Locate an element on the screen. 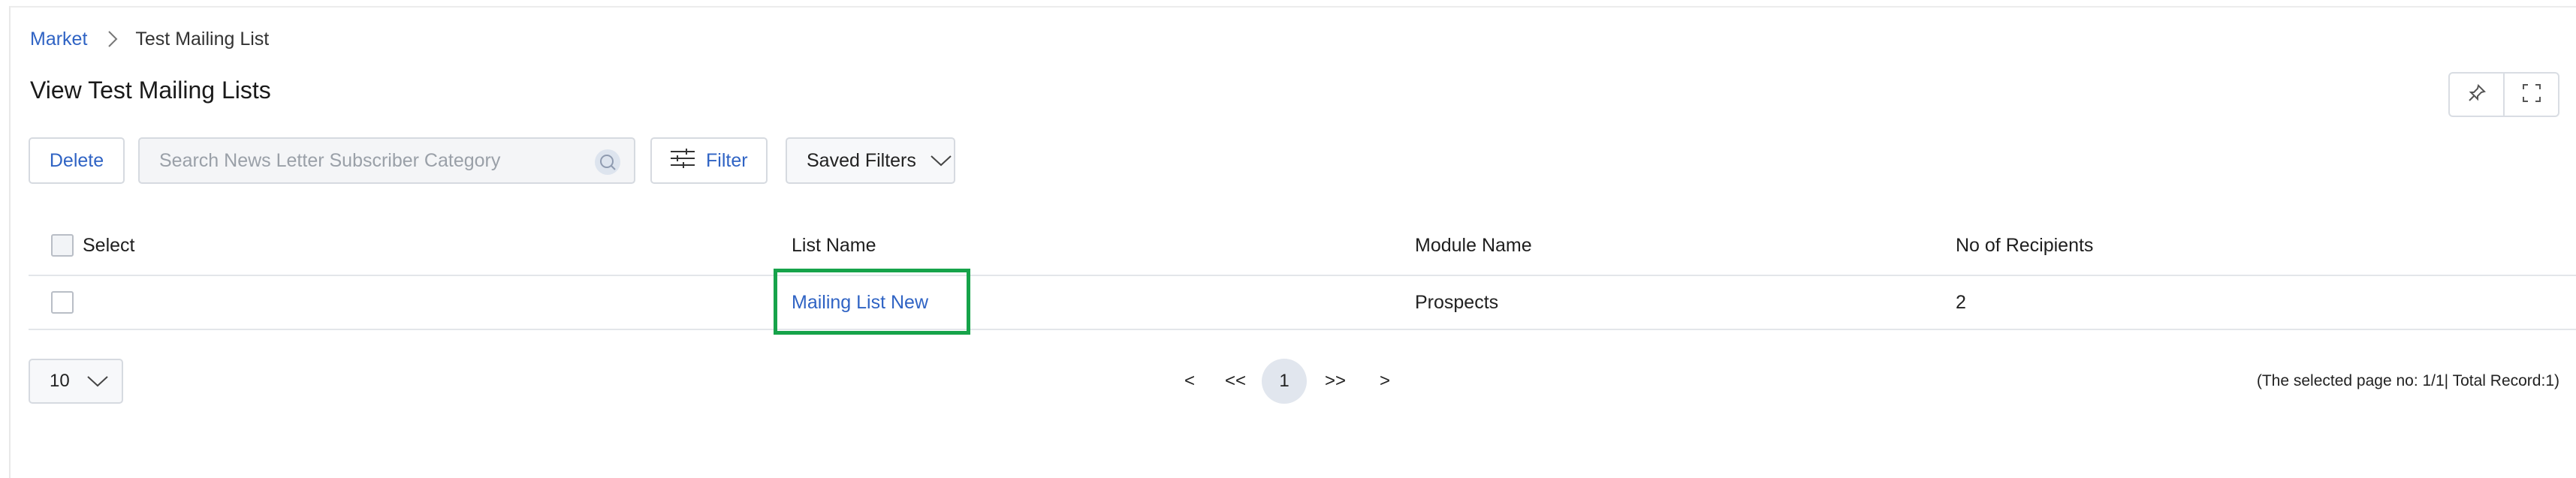  breadcrumb-market-link: Market is located at coordinates (58, 39).